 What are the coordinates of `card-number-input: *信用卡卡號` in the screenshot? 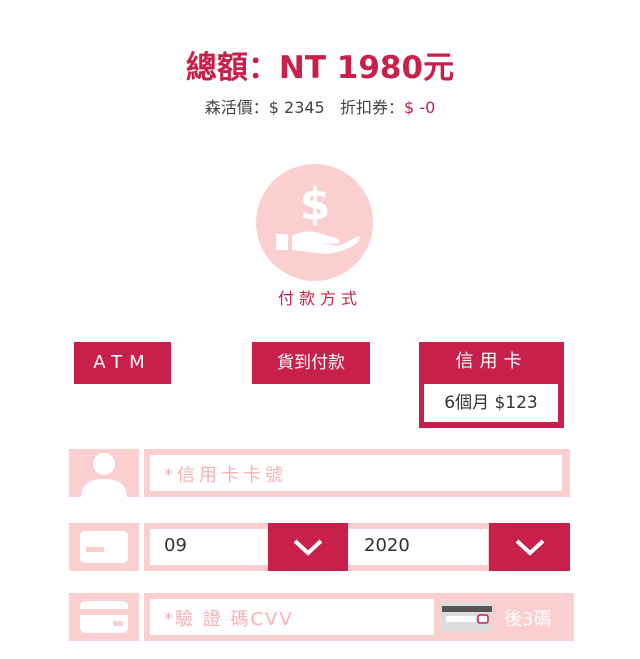 It's located at (356, 473).